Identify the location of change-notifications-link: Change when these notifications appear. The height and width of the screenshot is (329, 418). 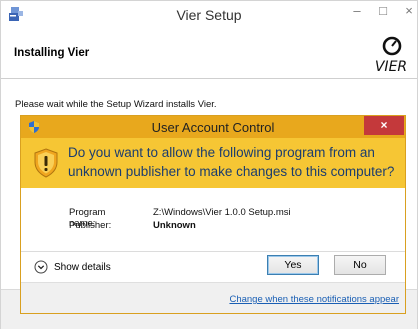
(314, 299).